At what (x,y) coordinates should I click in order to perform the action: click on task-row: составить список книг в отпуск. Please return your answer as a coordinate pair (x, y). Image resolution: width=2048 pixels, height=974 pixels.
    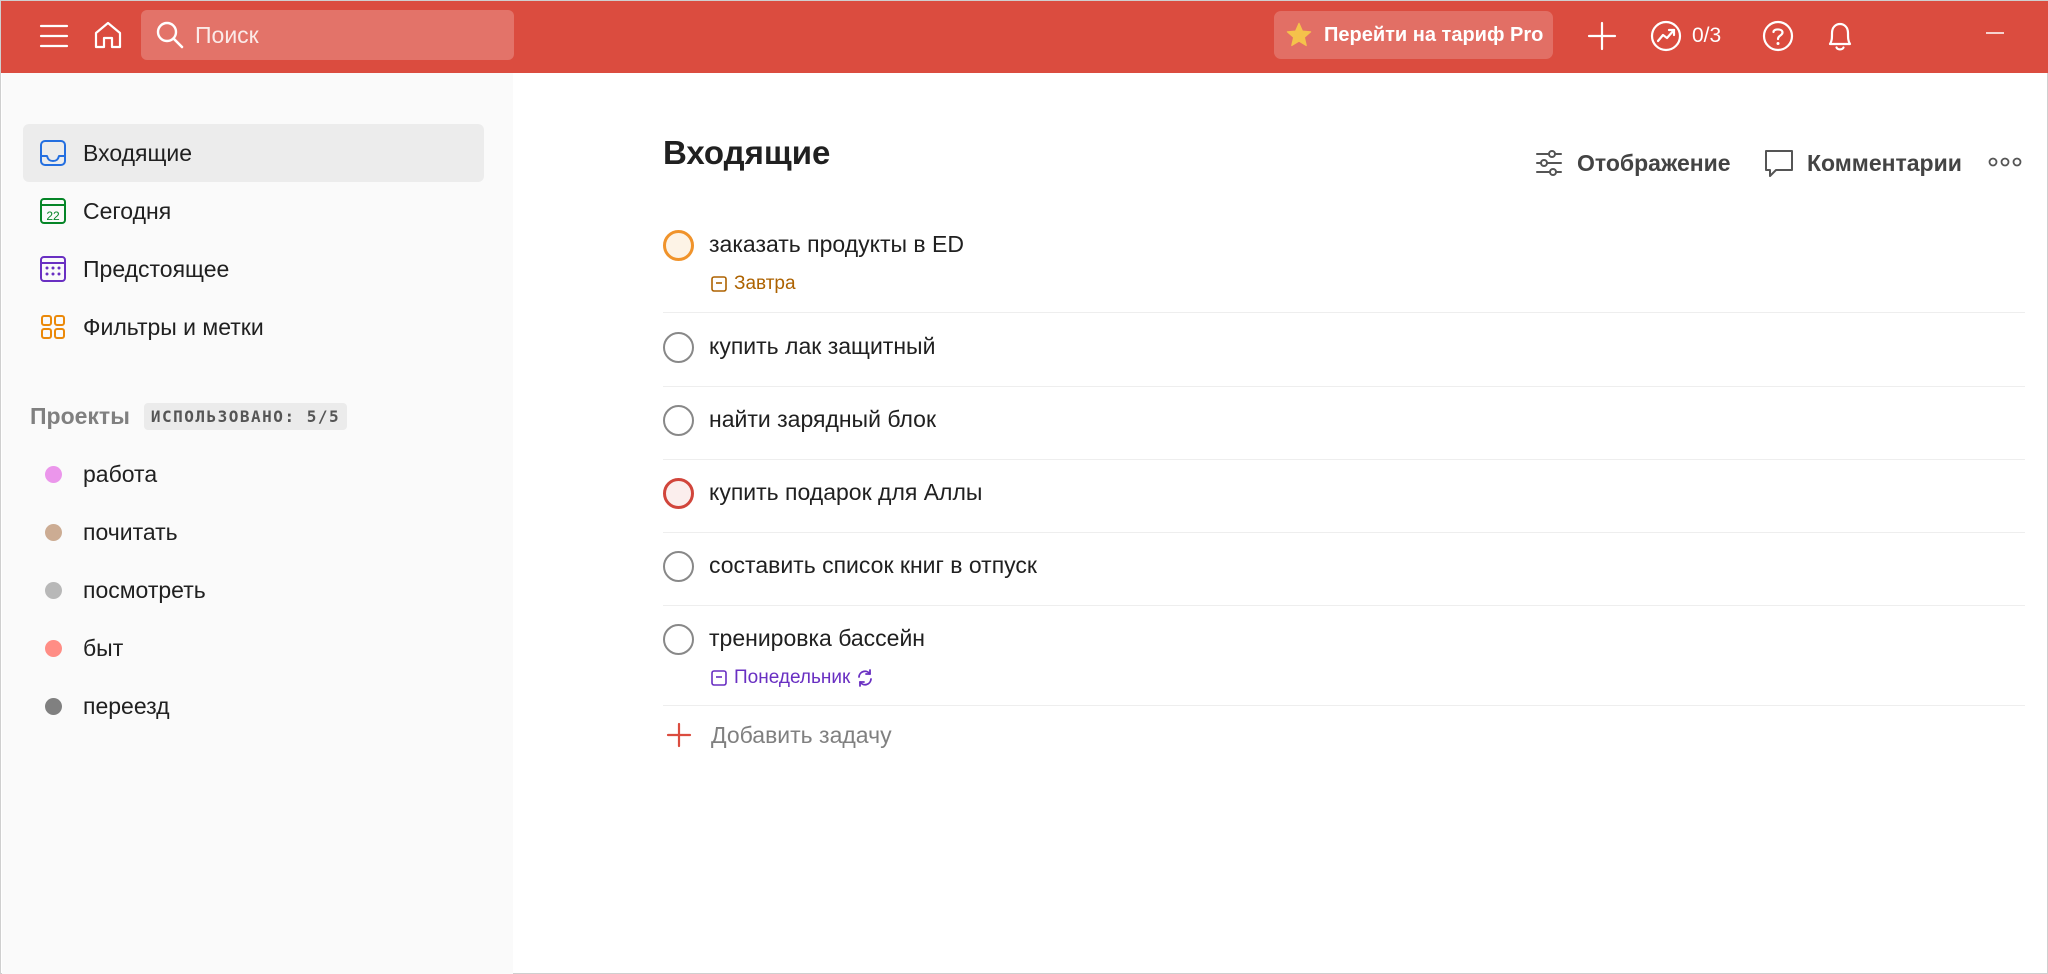
    Looking at the image, I should click on (1344, 578).